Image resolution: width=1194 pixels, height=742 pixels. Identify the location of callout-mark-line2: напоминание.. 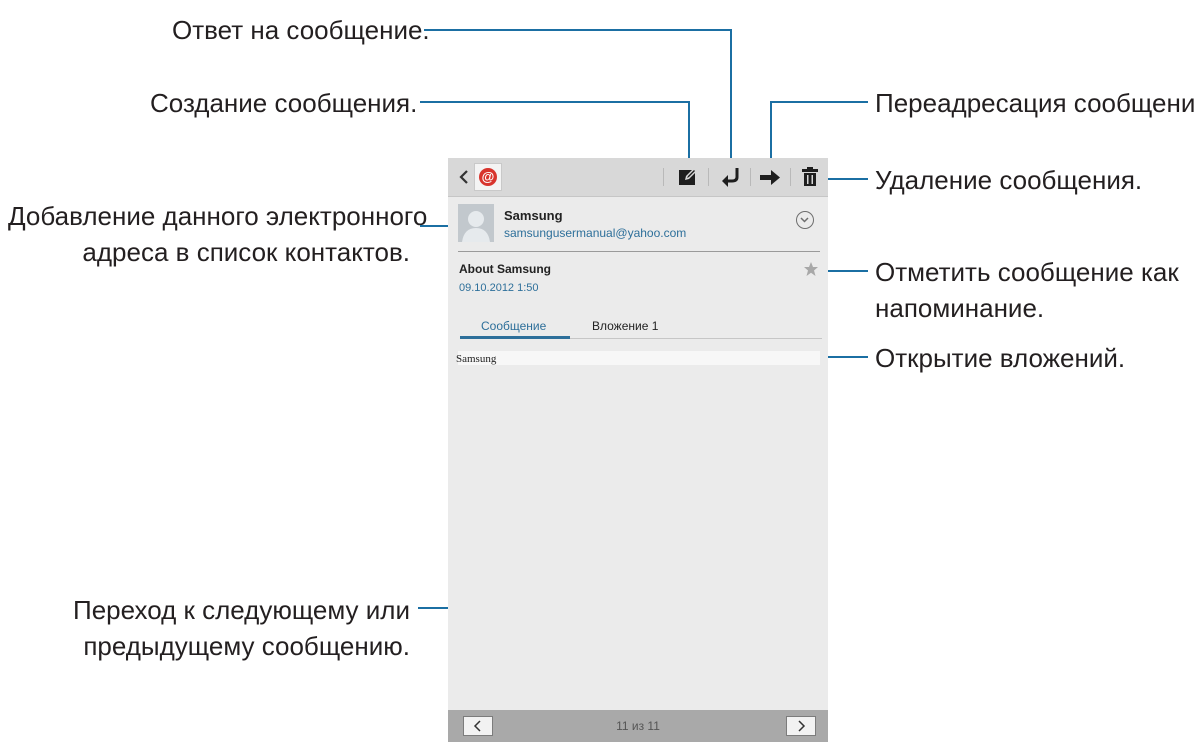
(960, 308).